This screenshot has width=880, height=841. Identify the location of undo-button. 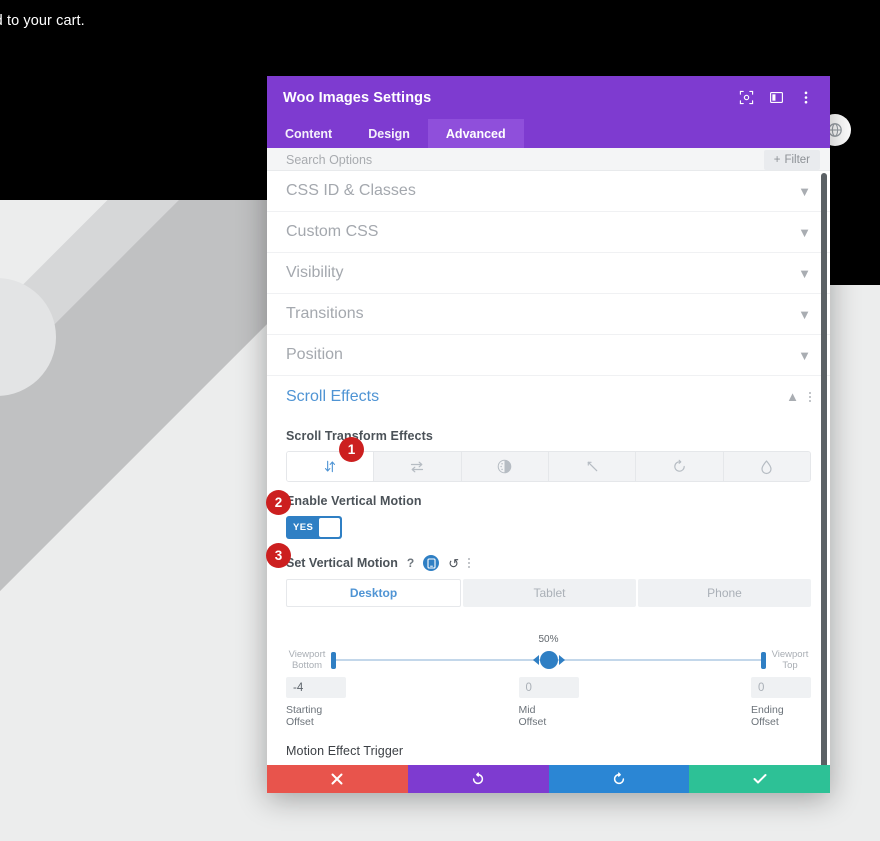
(478, 779).